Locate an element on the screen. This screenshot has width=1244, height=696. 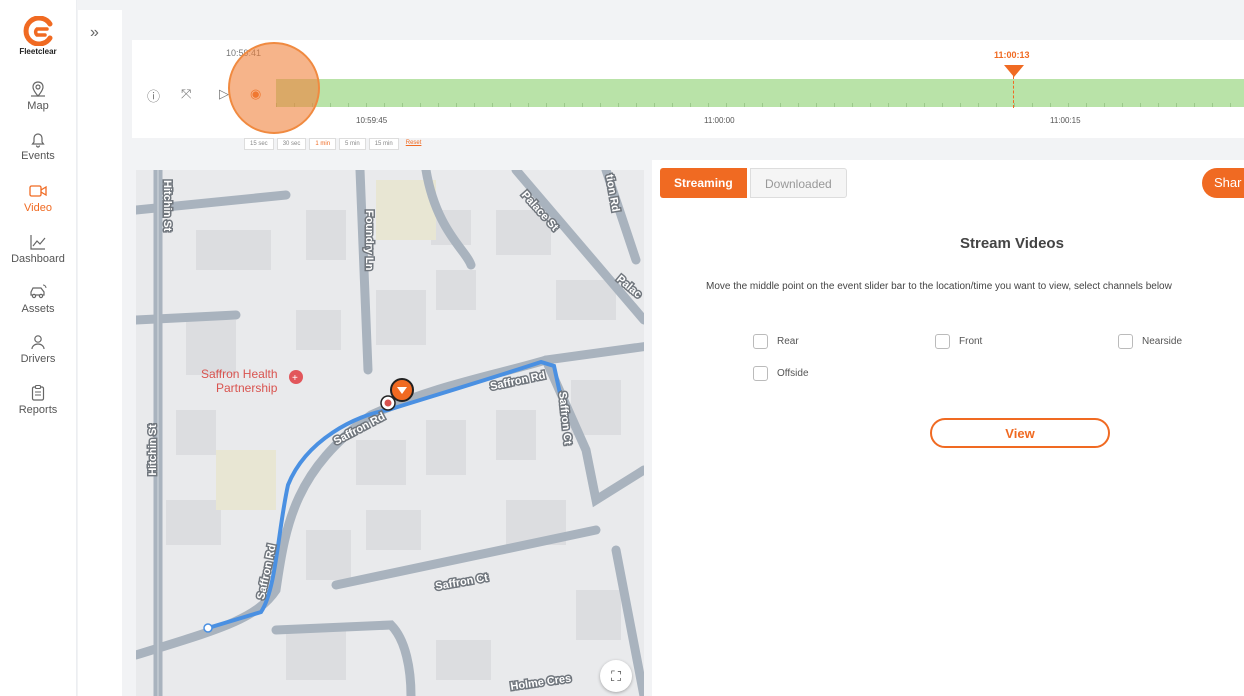
sidebar-item-video: Video is located at coordinates (38, 198).